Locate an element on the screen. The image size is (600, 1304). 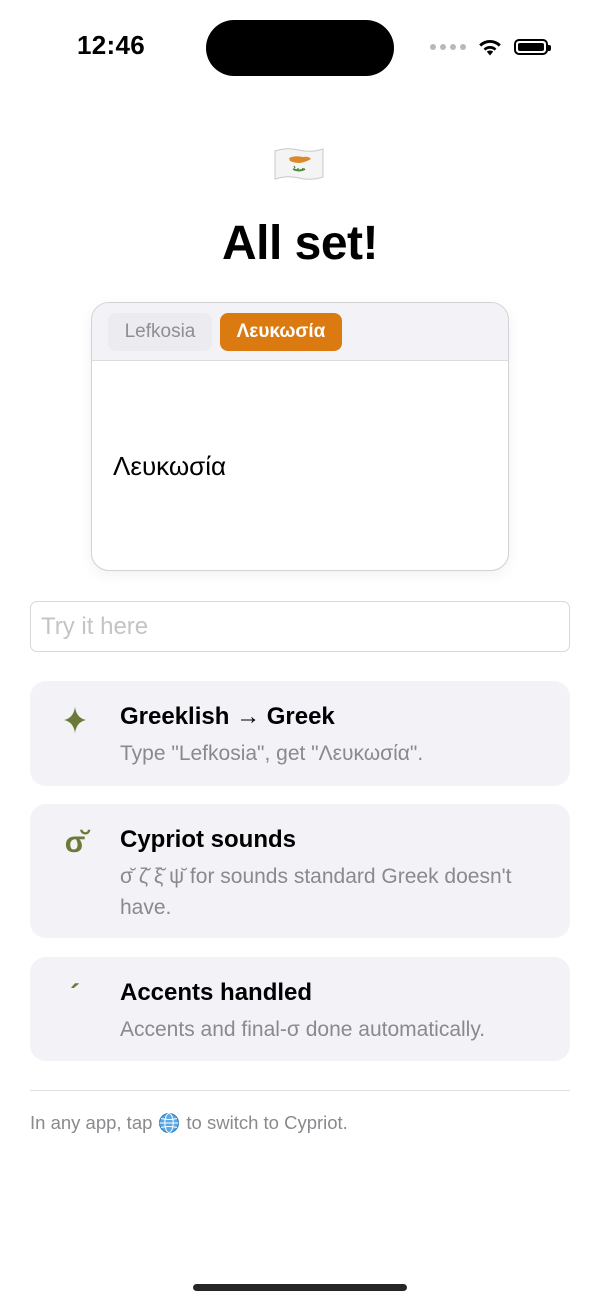
footer-note: In any app, tap to switch to Cypriot. is located at coordinates (189, 1123).